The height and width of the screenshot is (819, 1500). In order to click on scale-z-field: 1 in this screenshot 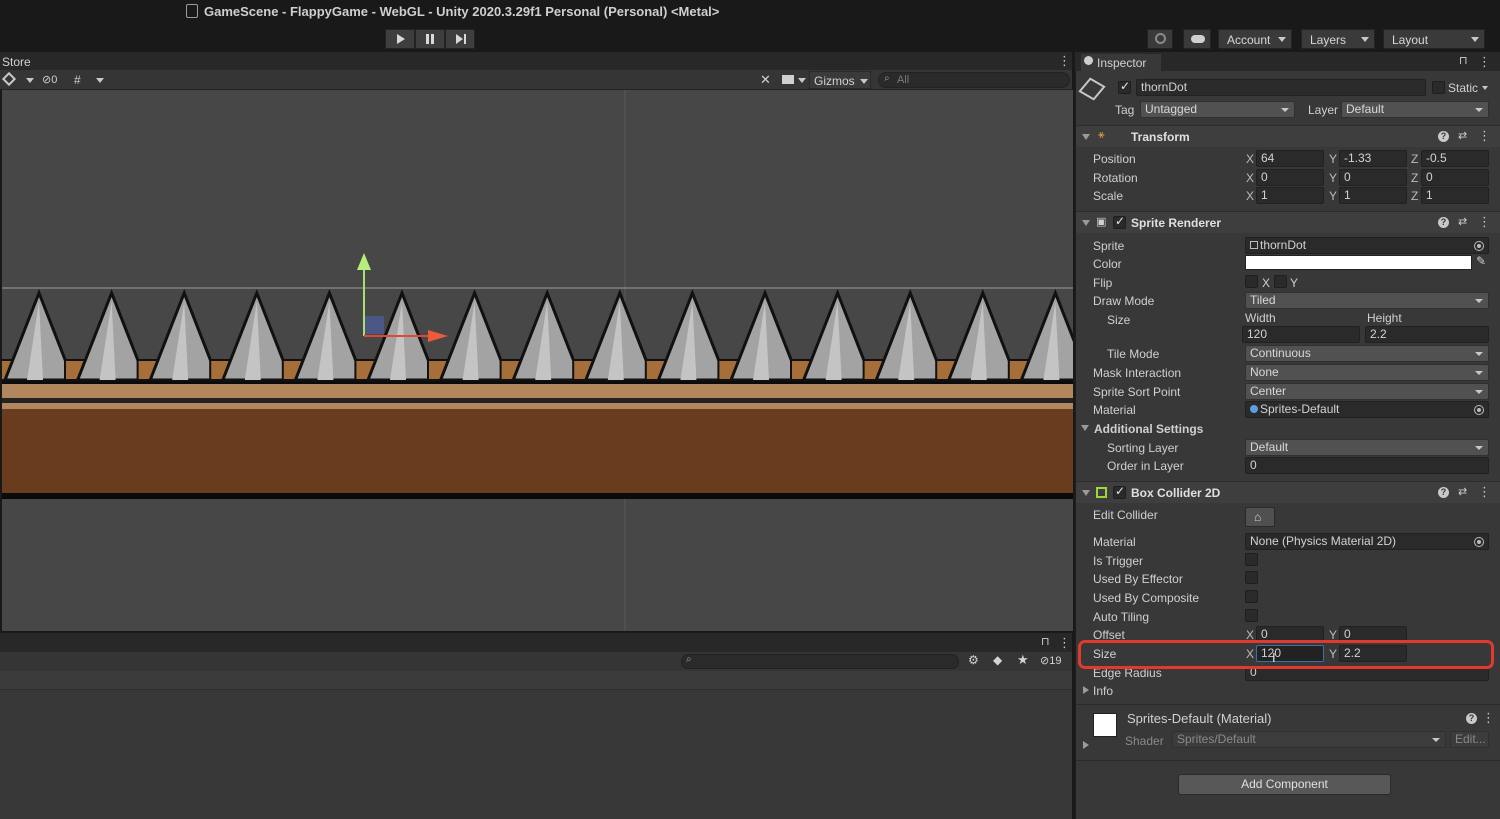, I will do `click(1455, 195)`.